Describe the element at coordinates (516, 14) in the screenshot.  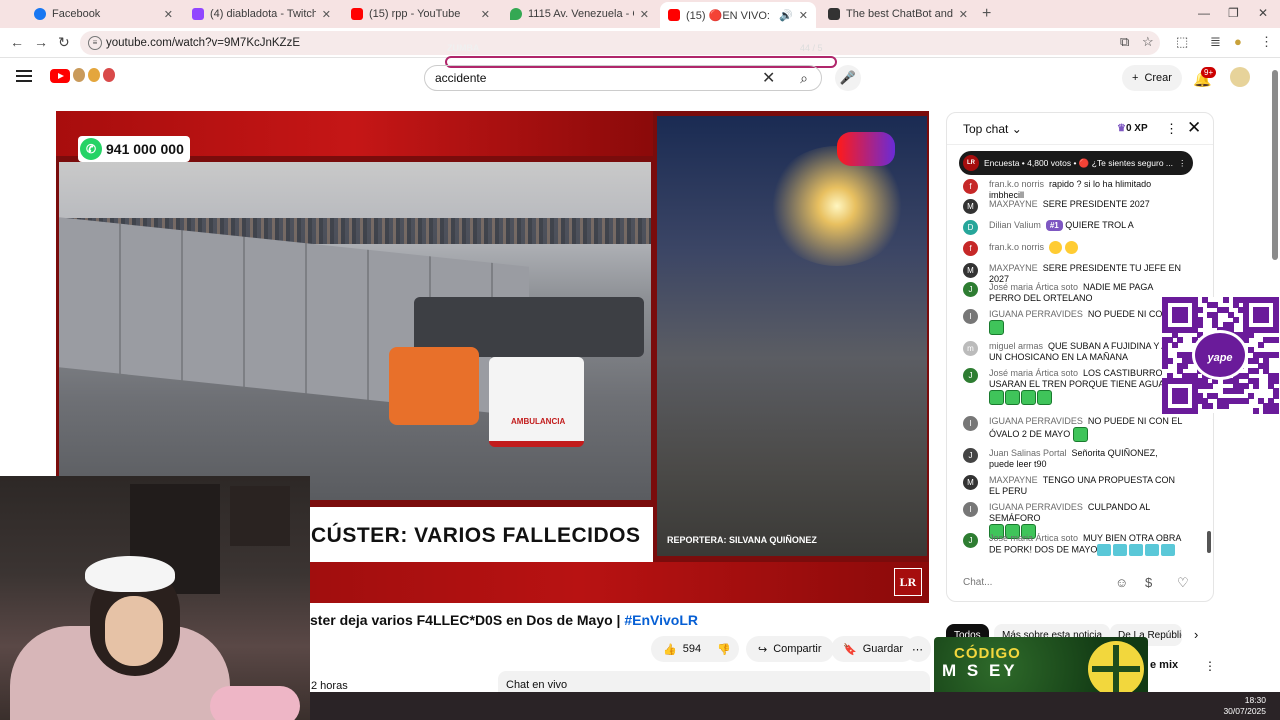
I see `maps-pin-icon` at that location.